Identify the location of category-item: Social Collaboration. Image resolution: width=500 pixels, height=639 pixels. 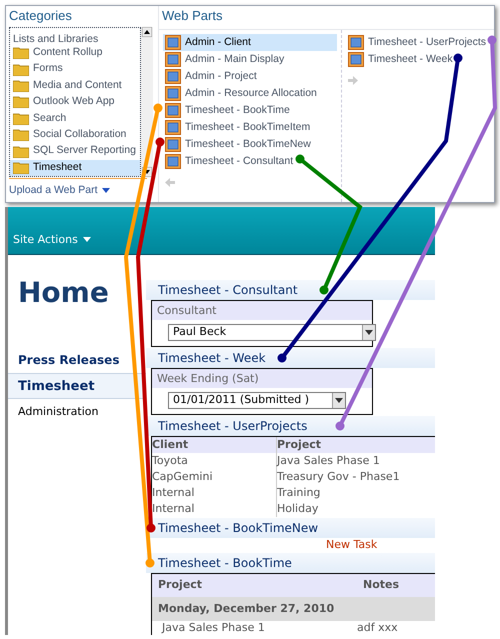
(75, 135).